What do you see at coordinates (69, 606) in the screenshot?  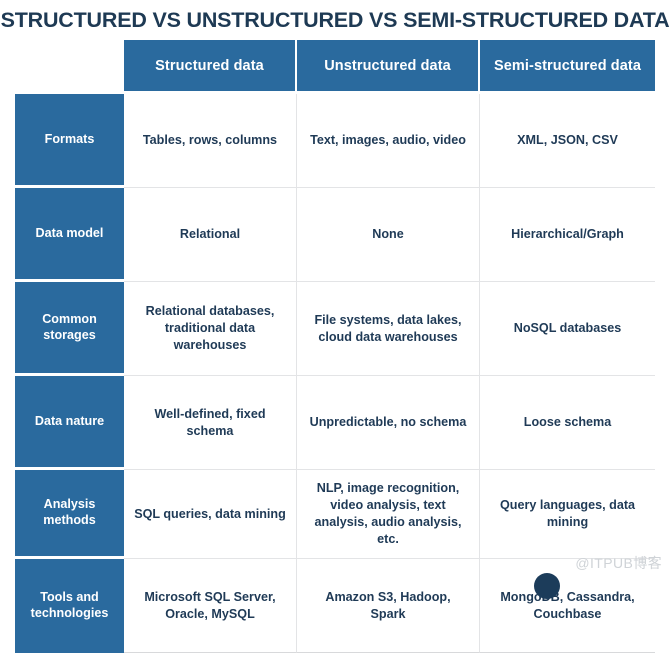 I see `row-header-tools-and-technologies: Tools and technologies` at bounding box center [69, 606].